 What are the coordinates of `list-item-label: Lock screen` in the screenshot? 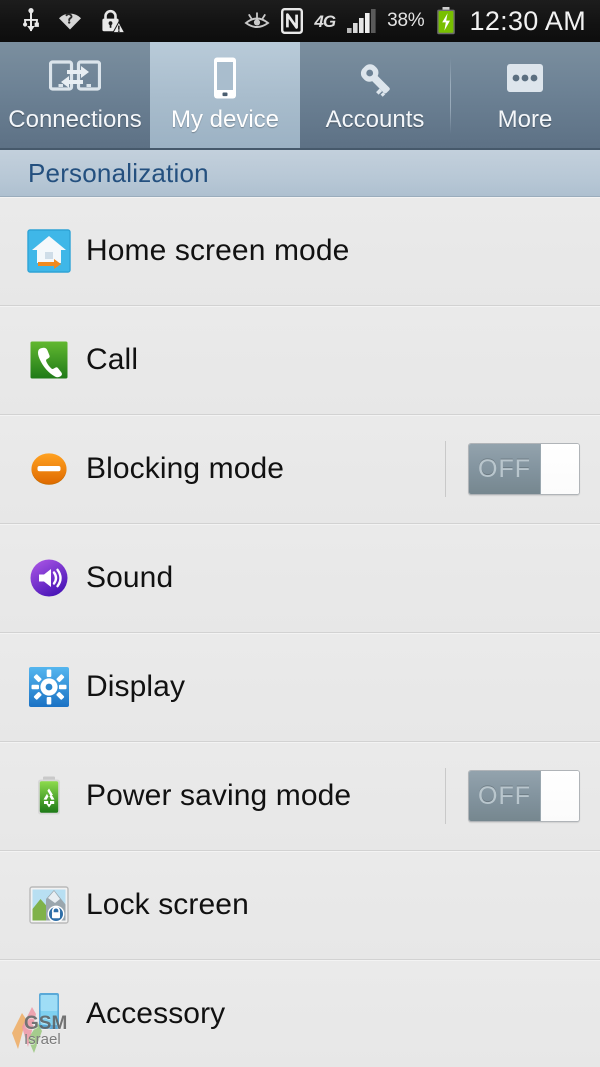 It's located at (167, 904).